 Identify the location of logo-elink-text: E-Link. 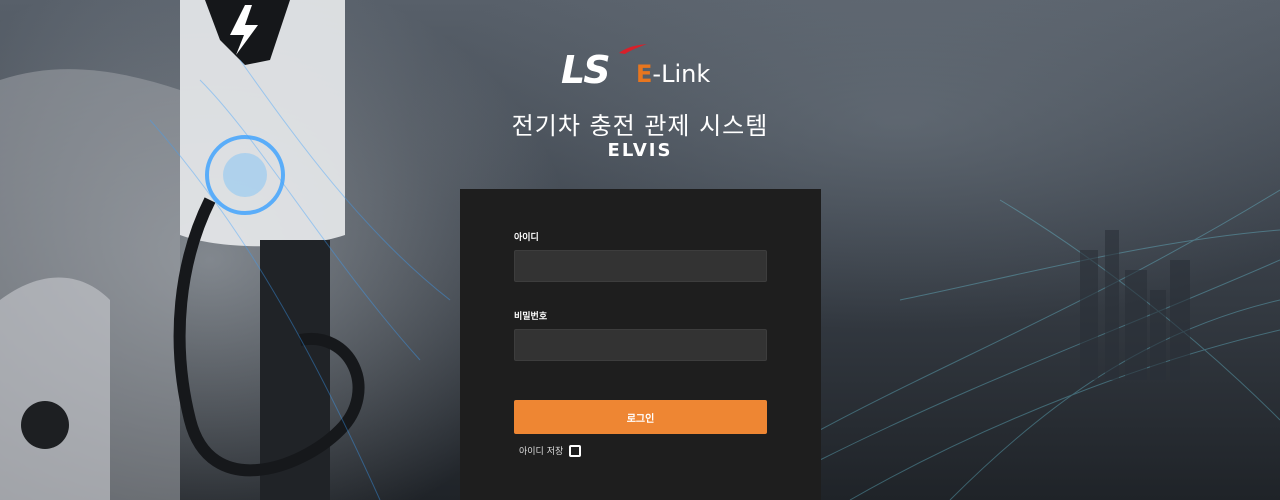
(673, 74).